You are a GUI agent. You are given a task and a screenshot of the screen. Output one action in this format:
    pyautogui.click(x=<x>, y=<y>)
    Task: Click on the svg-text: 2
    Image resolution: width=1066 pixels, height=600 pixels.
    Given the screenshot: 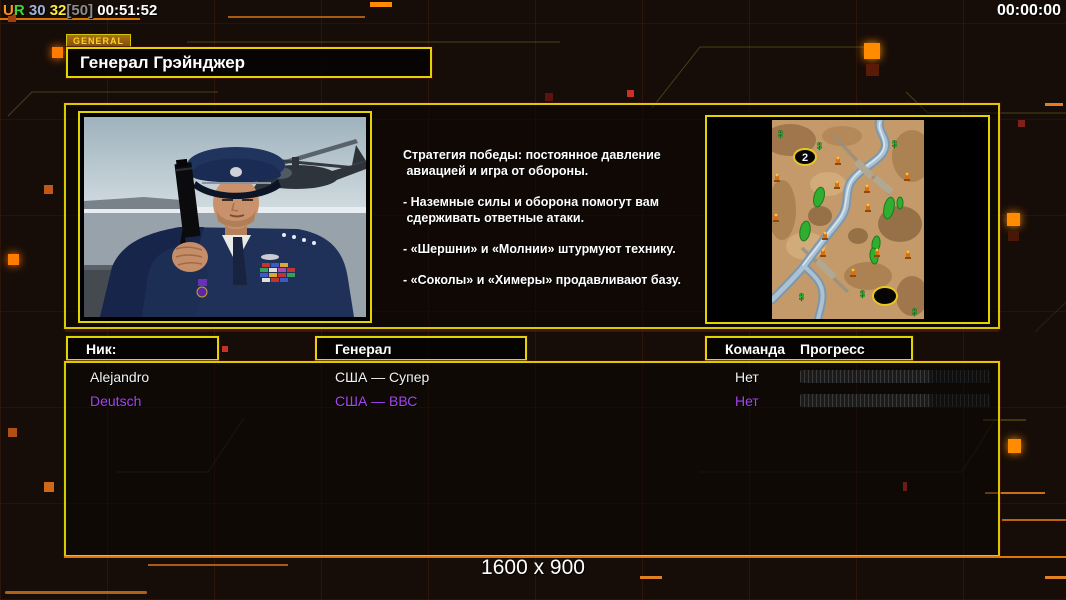 What is the action you would take?
    pyautogui.click(x=804, y=158)
    